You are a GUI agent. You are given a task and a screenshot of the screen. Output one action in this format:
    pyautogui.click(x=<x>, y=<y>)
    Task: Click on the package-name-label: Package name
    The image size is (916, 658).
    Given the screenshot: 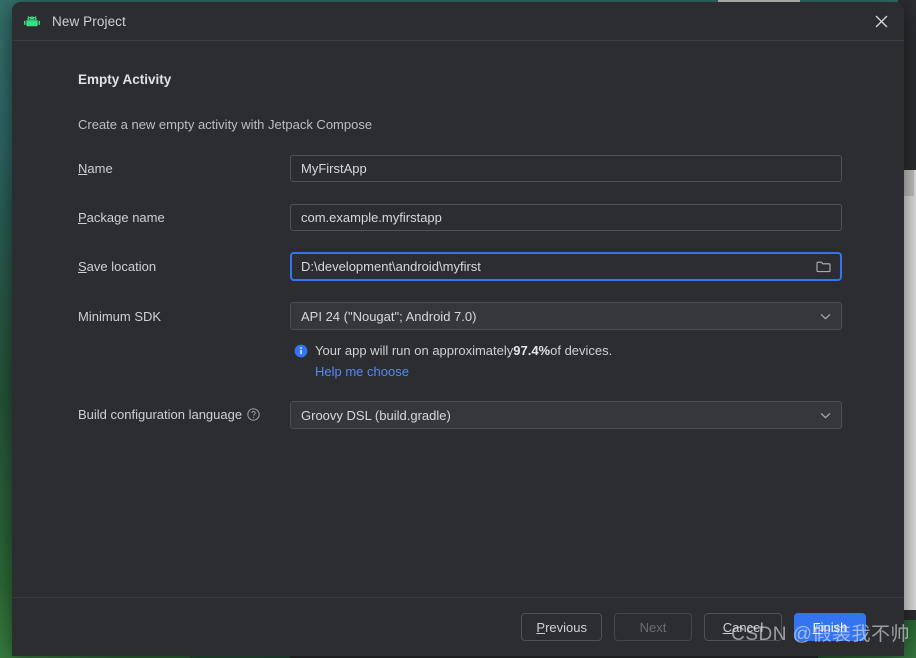 What is the action you would take?
    pyautogui.click(x=184, y=217)
    